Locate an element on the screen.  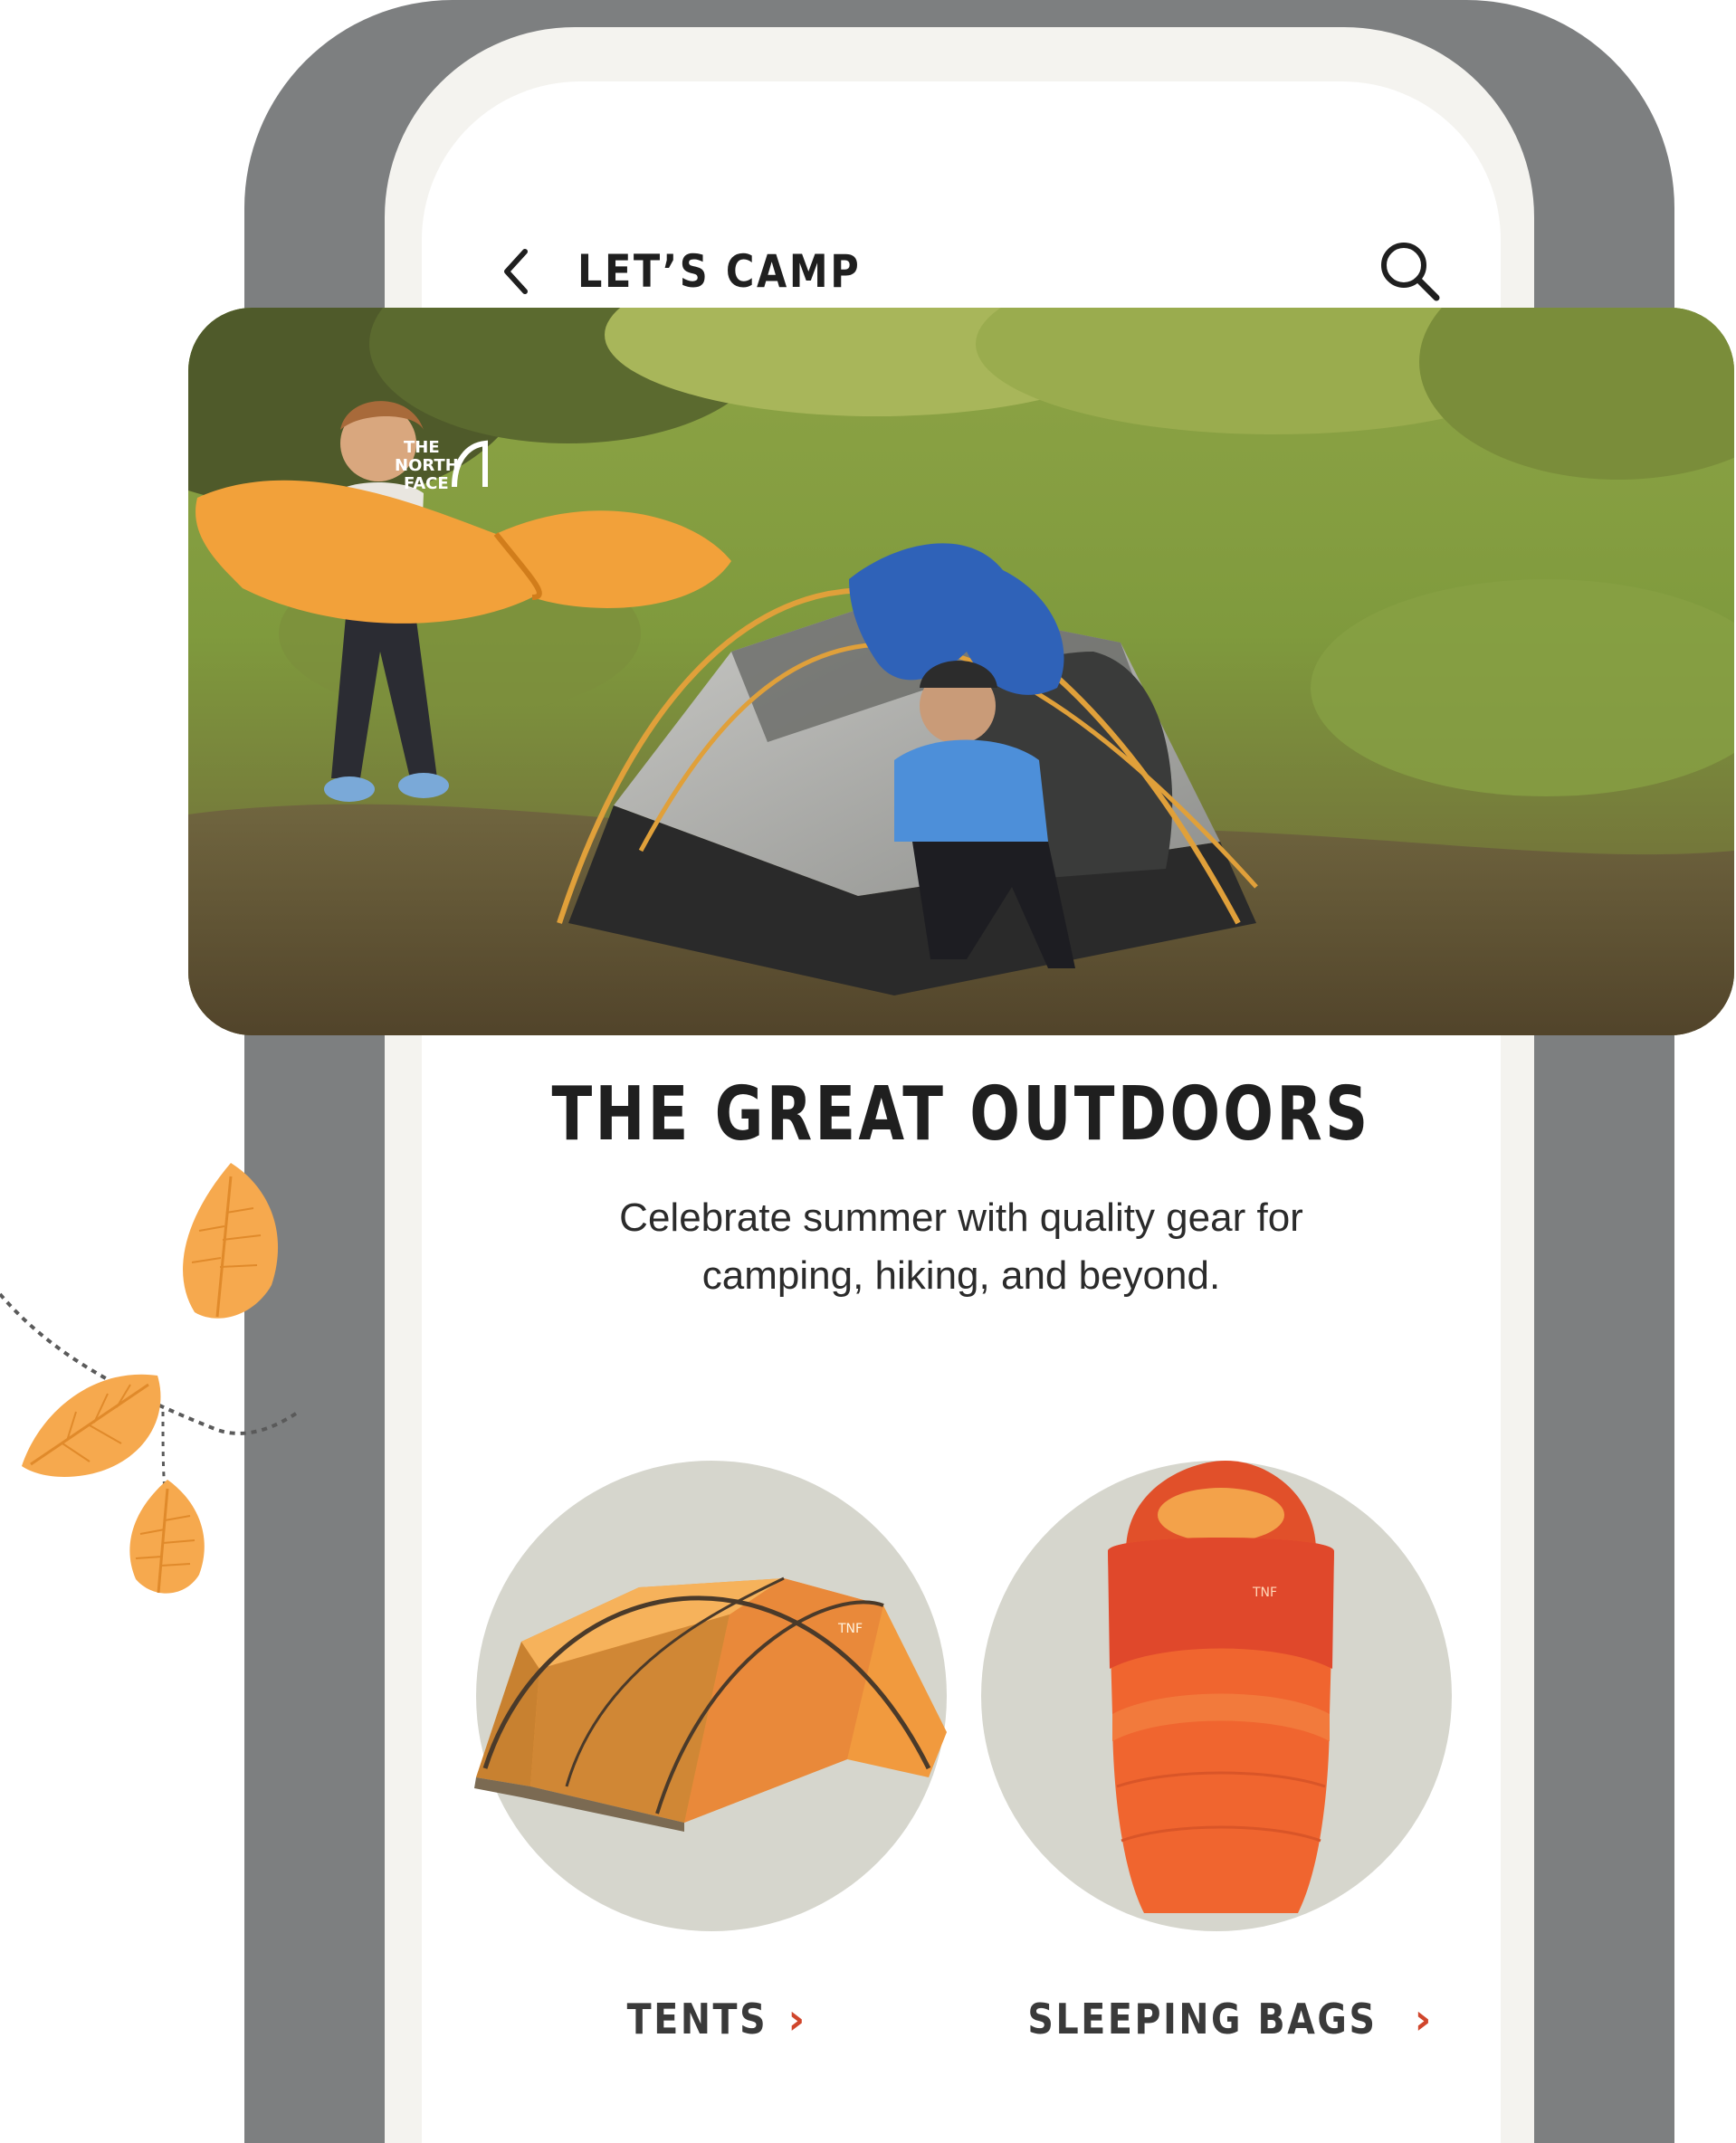
tent-product-image: TNF is located at coordinates (710, 1704).